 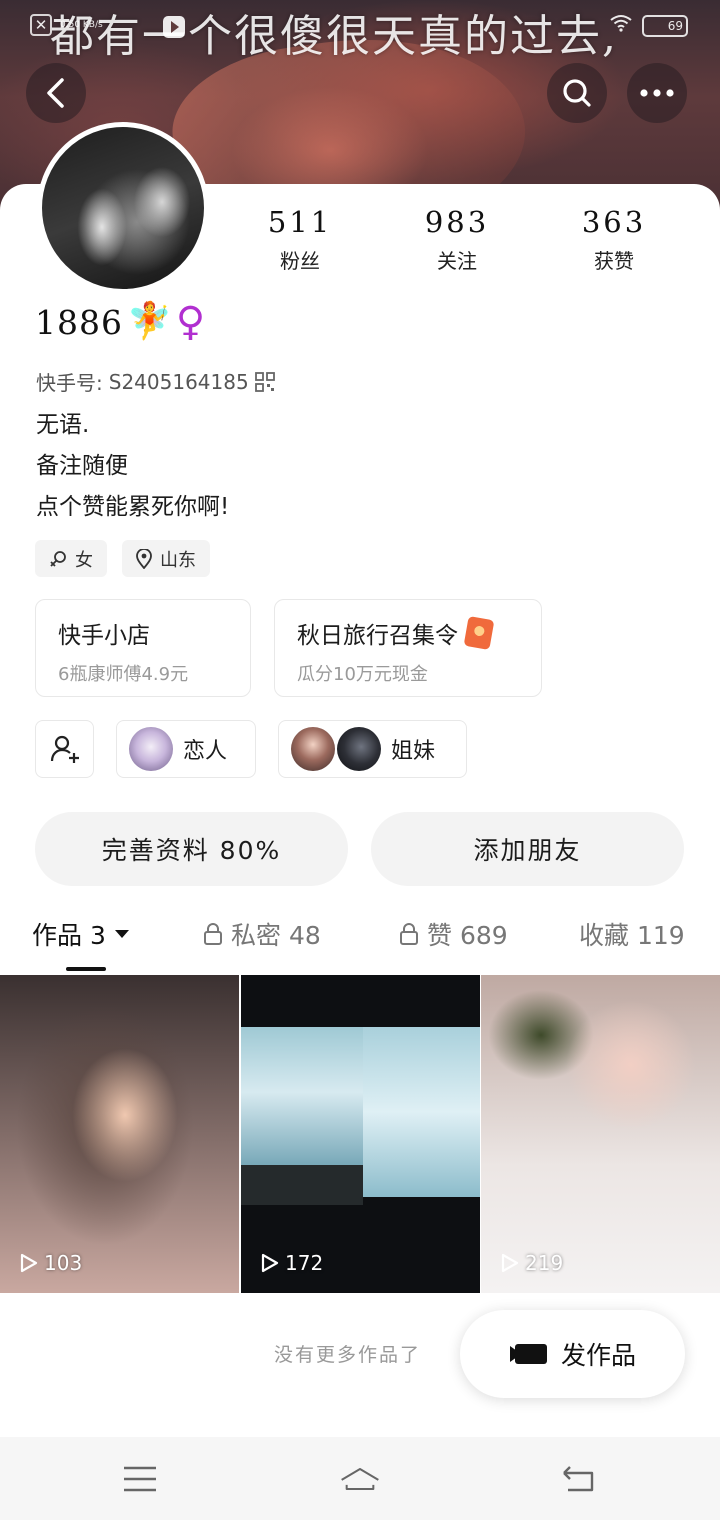 I want to click on tab-likes-label: 赞 689, so click(x=467, y=935).